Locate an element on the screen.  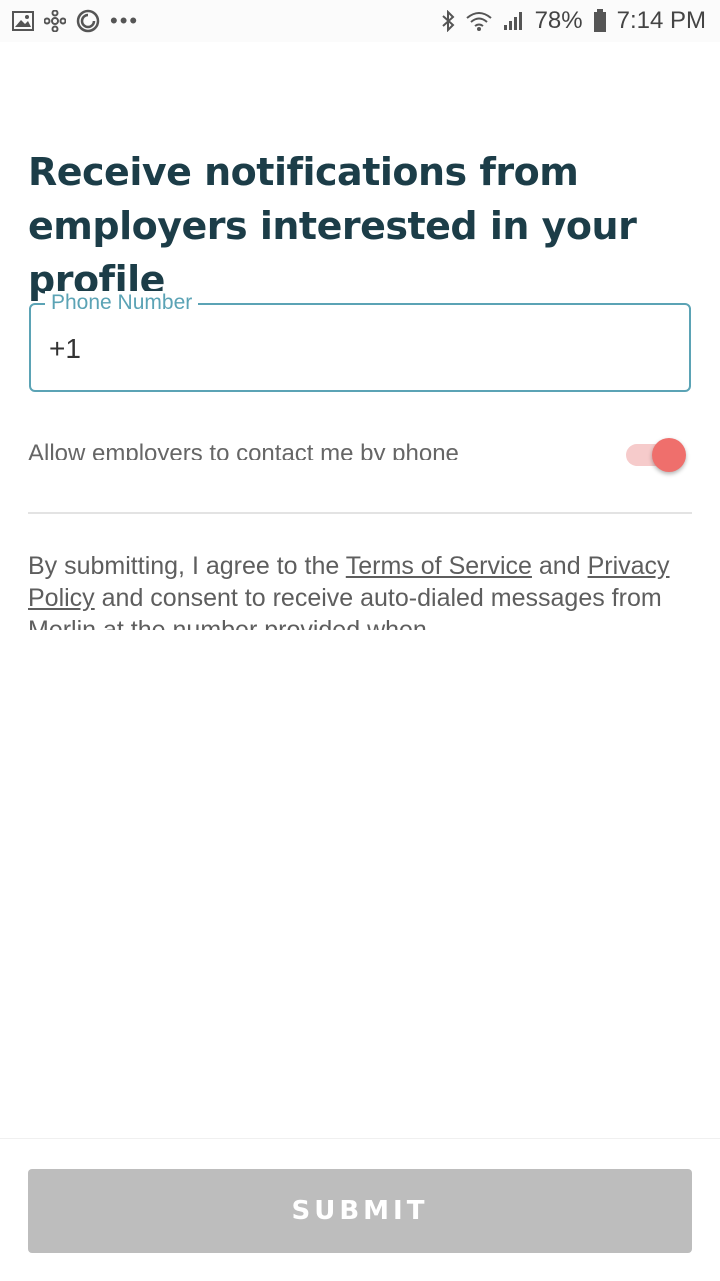
contact-toggle-switch is located at coordinates (656, 456).